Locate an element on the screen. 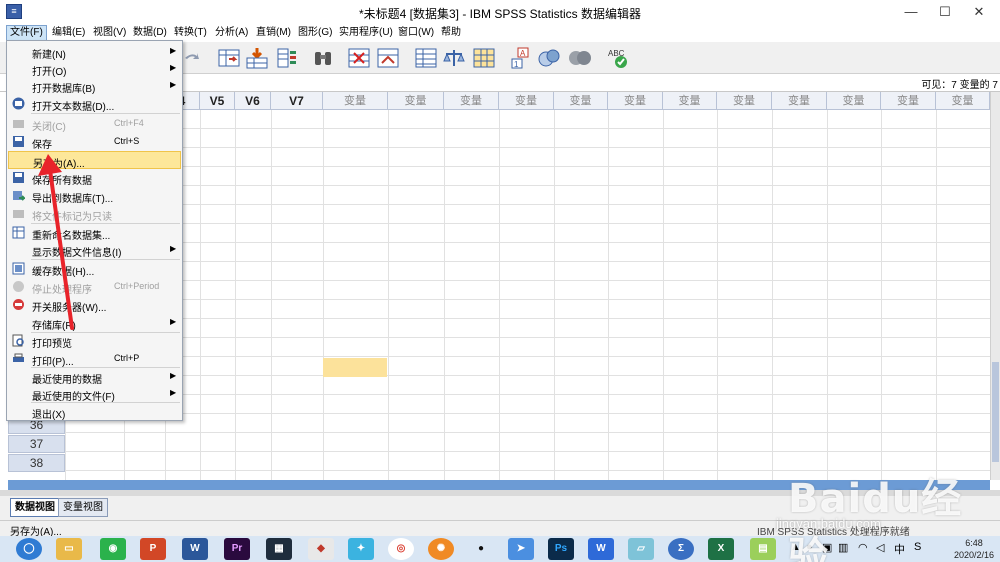 This screenshot has width=1000, height=562. print-preview-icon is located at coordinates (18, 340).